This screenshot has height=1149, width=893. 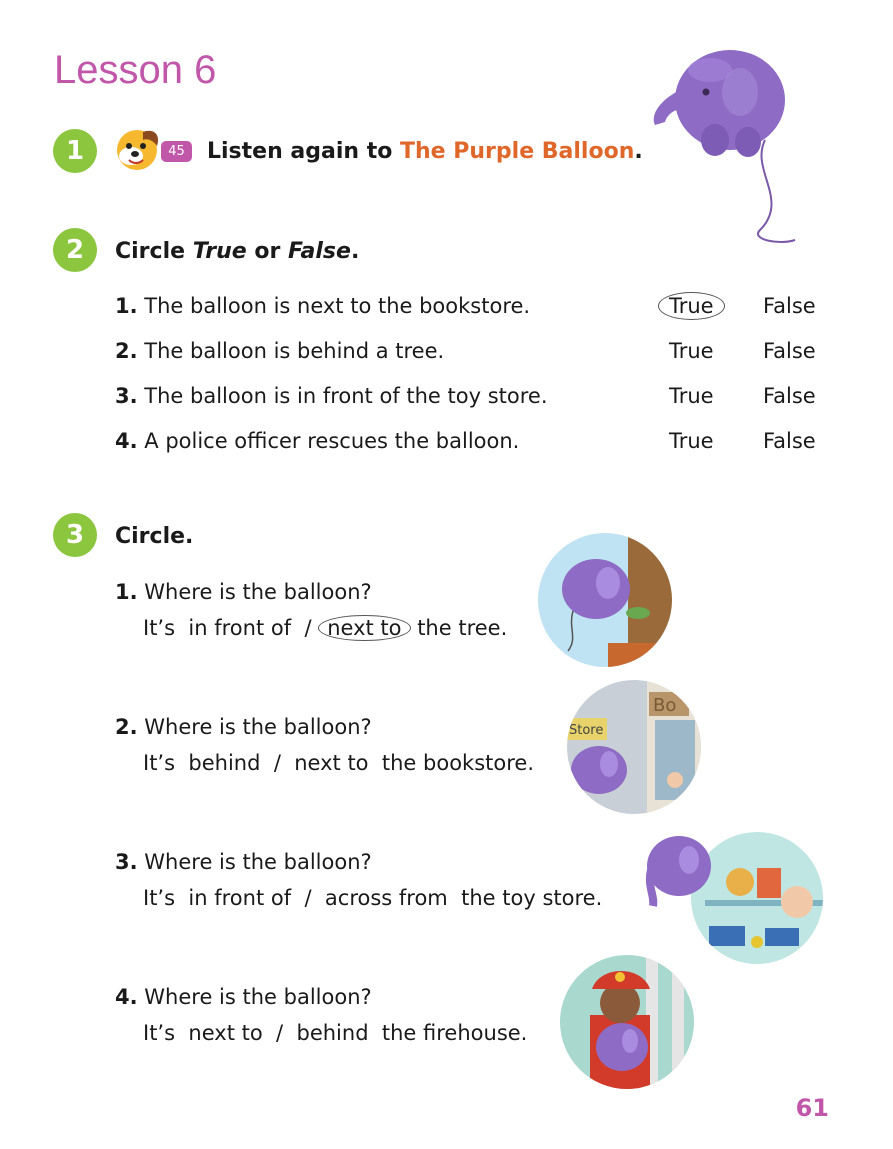 I want to click on question-3: 3. Where is the balloon?, so click(x=243, y=862).